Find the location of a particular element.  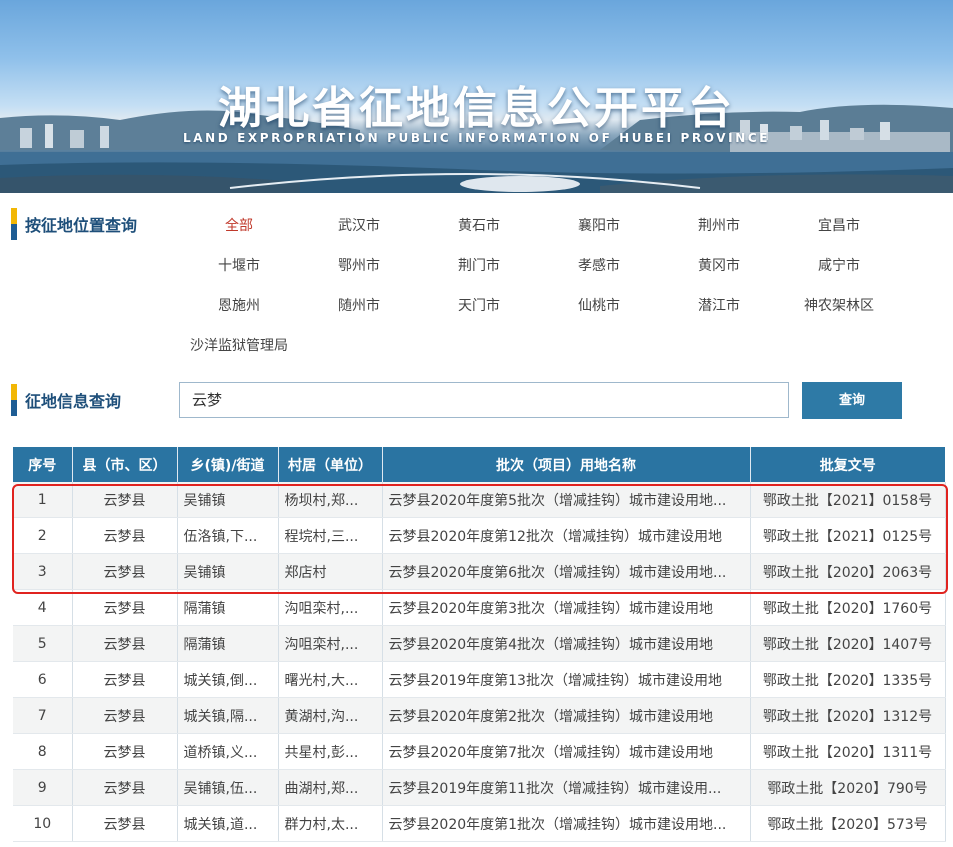

col-header-batch-name: 批次（项目）用地名称 is located at coordinates (566, 464).